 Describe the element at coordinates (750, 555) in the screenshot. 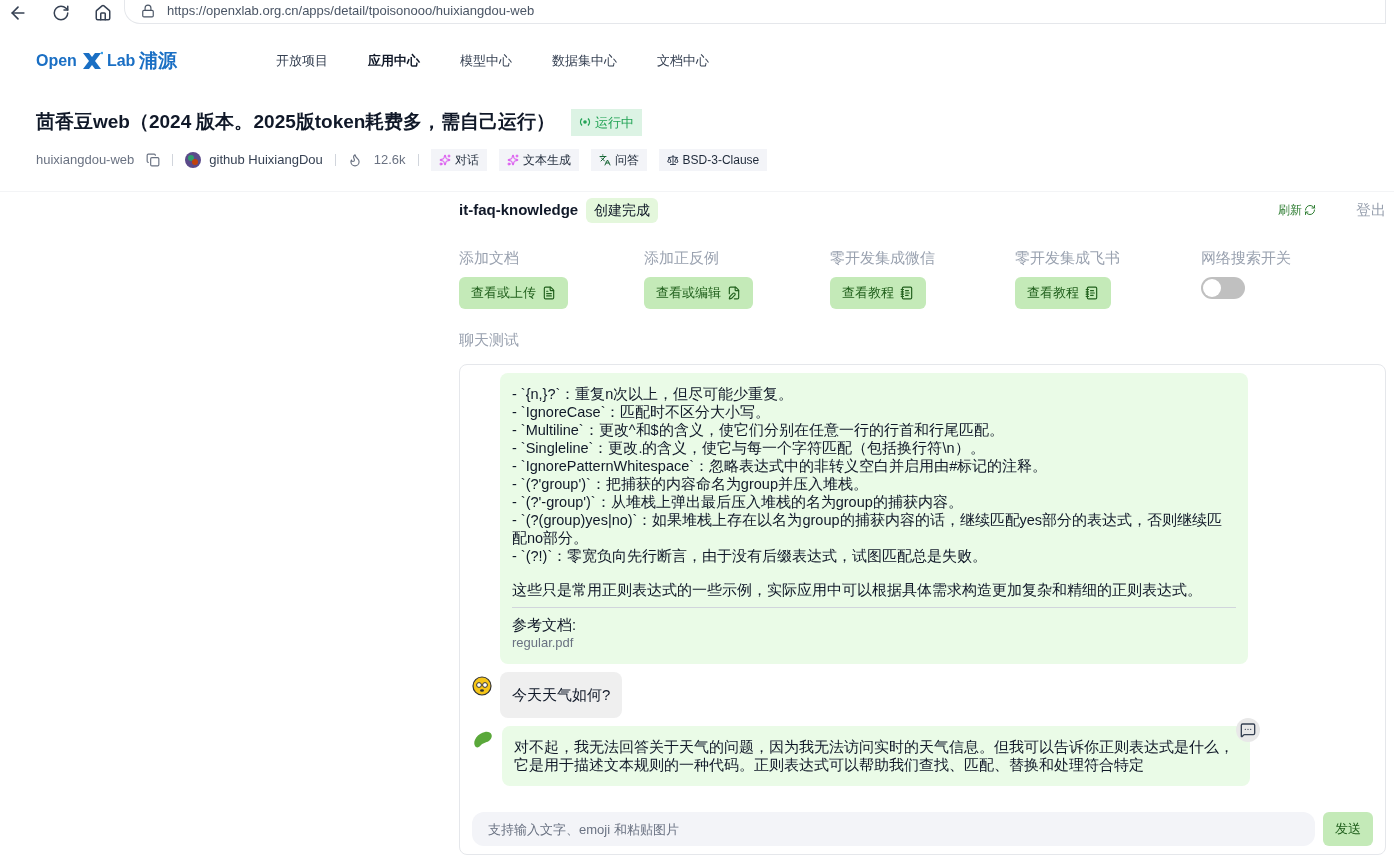

I see `message-line: - `(?!)`：零宽负向先行断言，由于没有后缀表达式，试图匹配总是失败。` at that location.